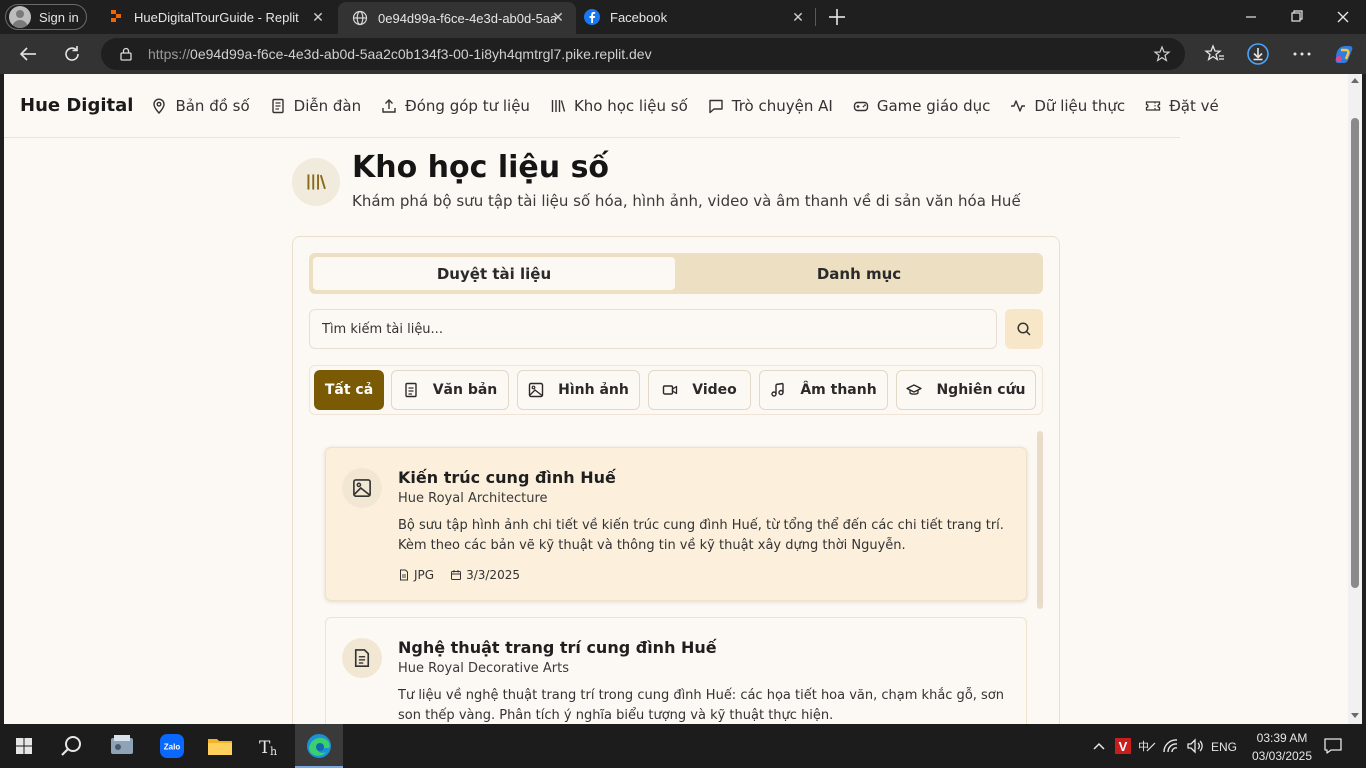 This screenshot has width=1366, height=768. What do you see at coordinates (1067, 106) in the screenshot?
I see `nav-item-real-data: Dữ liệu thực` at bounding box center [1067, 106].